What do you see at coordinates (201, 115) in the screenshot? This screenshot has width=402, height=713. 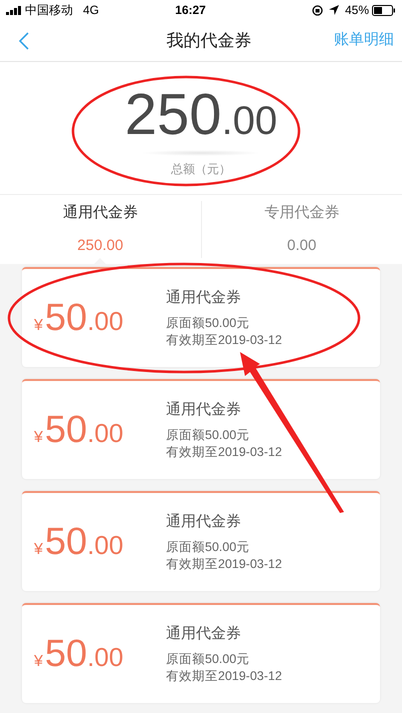 I see `total-amount: 250.00` at bounding box center [201, 115].